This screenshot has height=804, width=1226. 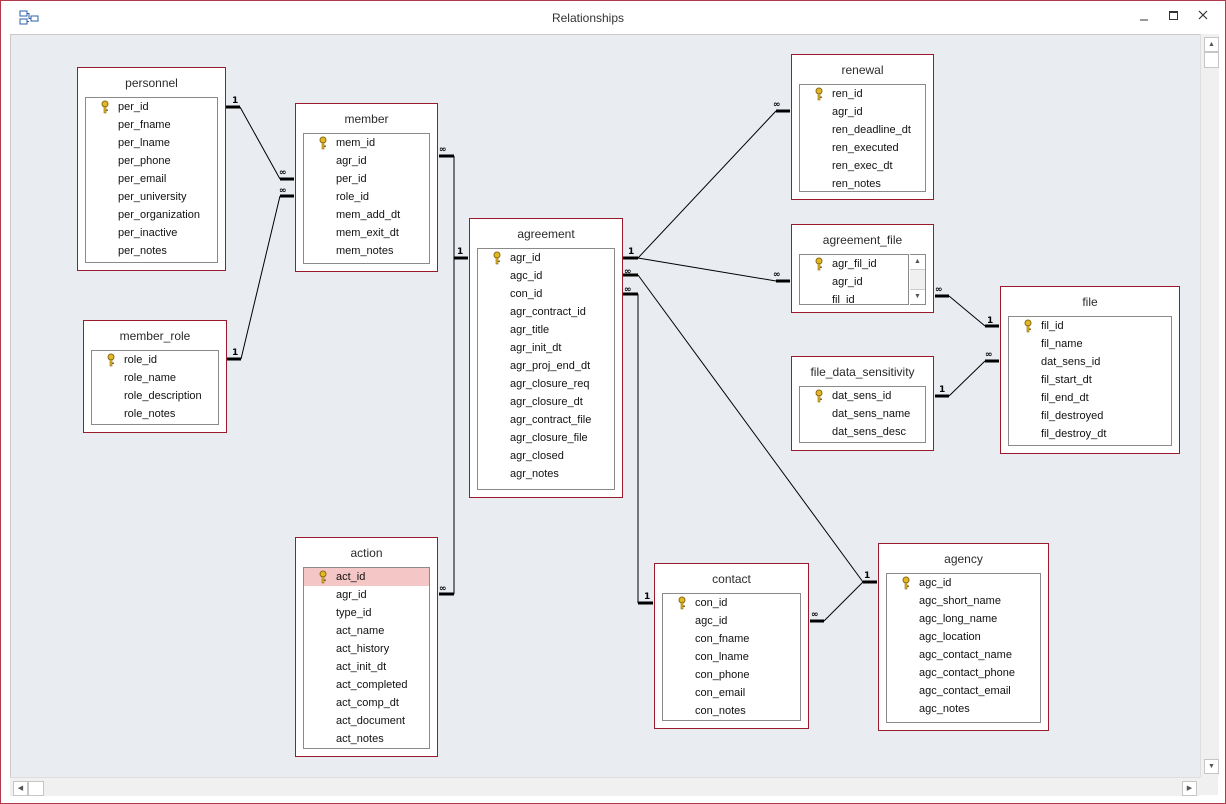 I want to click on field-item: agr_closure_req, so click(x=546, y=384).